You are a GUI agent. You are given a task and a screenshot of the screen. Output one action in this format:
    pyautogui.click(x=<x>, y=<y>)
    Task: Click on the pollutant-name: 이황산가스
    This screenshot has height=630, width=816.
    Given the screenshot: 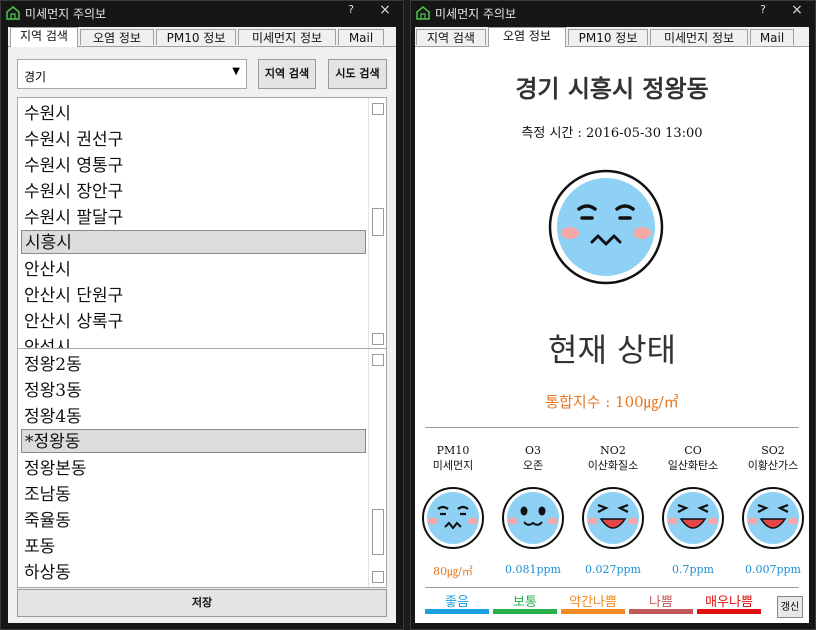 What is the action you would take?
    pyautogui.click(x=773, y=465)
    